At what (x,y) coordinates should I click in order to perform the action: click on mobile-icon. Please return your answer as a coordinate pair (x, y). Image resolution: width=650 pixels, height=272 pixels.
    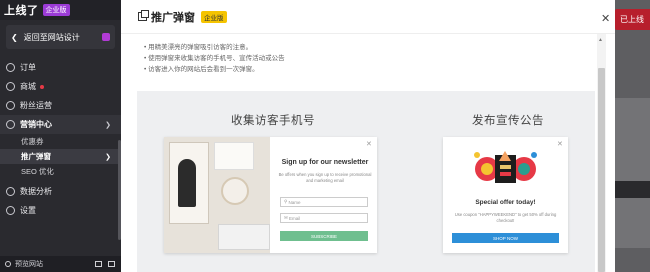
    Looking at the image, I should click on (111, 264).